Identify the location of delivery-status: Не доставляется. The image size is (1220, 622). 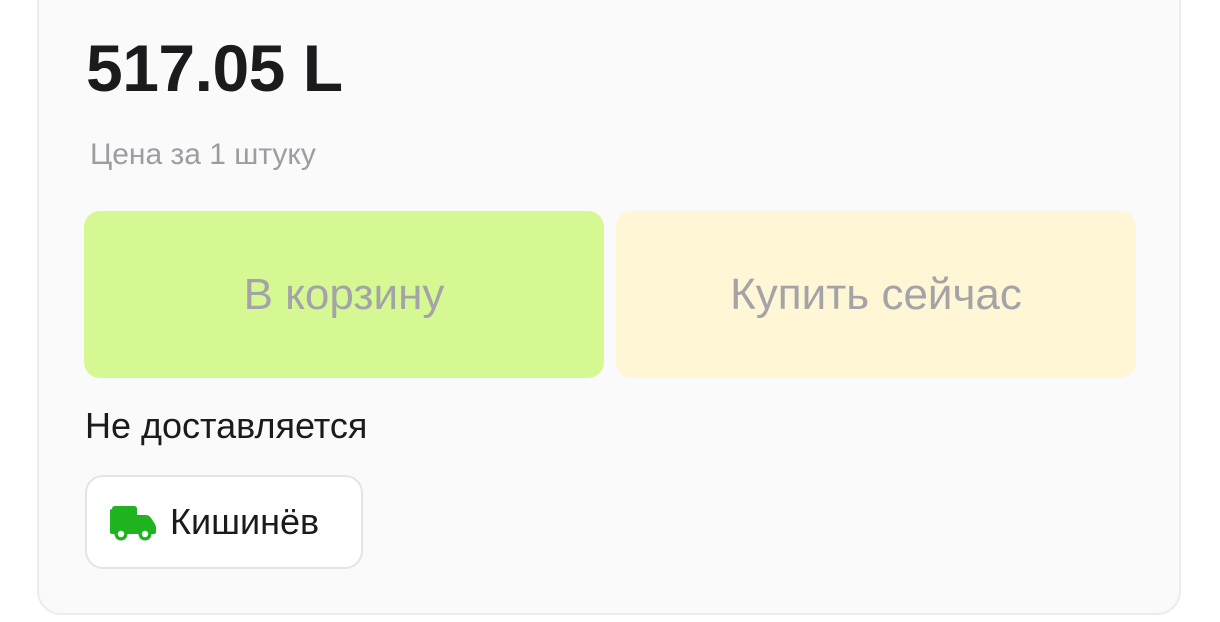
(226, 425).